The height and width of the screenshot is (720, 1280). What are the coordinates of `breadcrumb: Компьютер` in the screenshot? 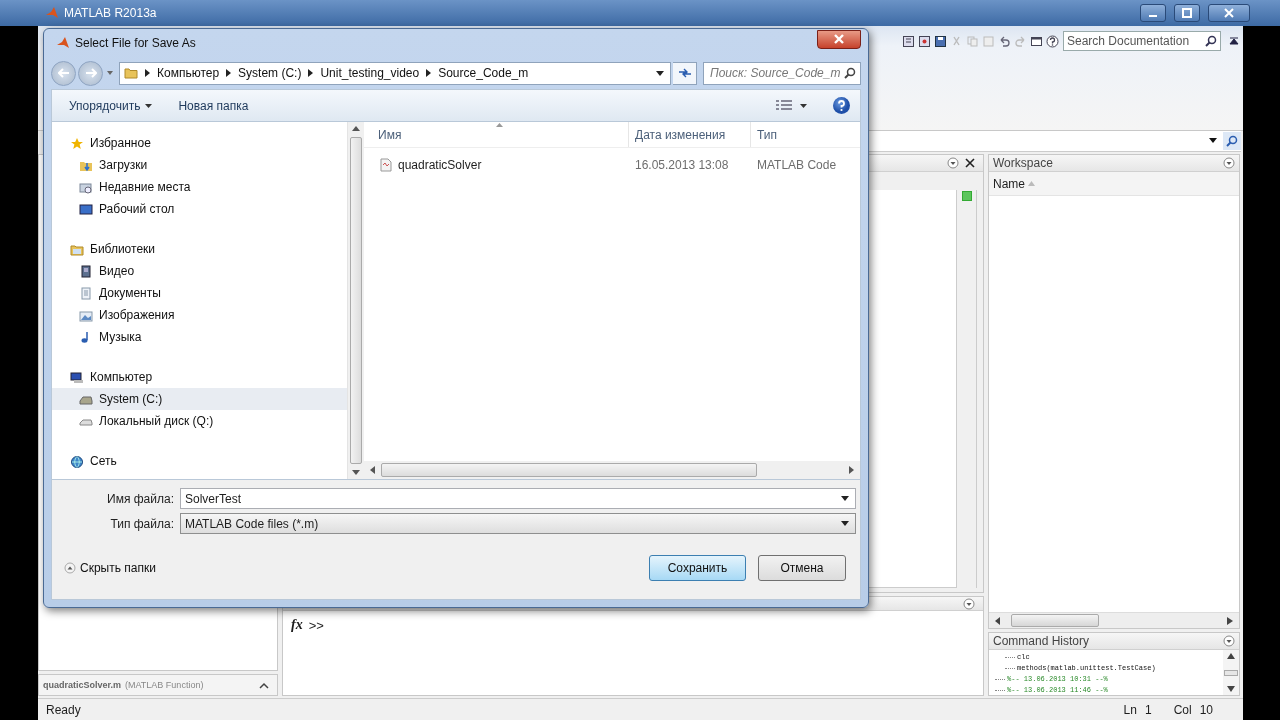 It's located at (188, 73).